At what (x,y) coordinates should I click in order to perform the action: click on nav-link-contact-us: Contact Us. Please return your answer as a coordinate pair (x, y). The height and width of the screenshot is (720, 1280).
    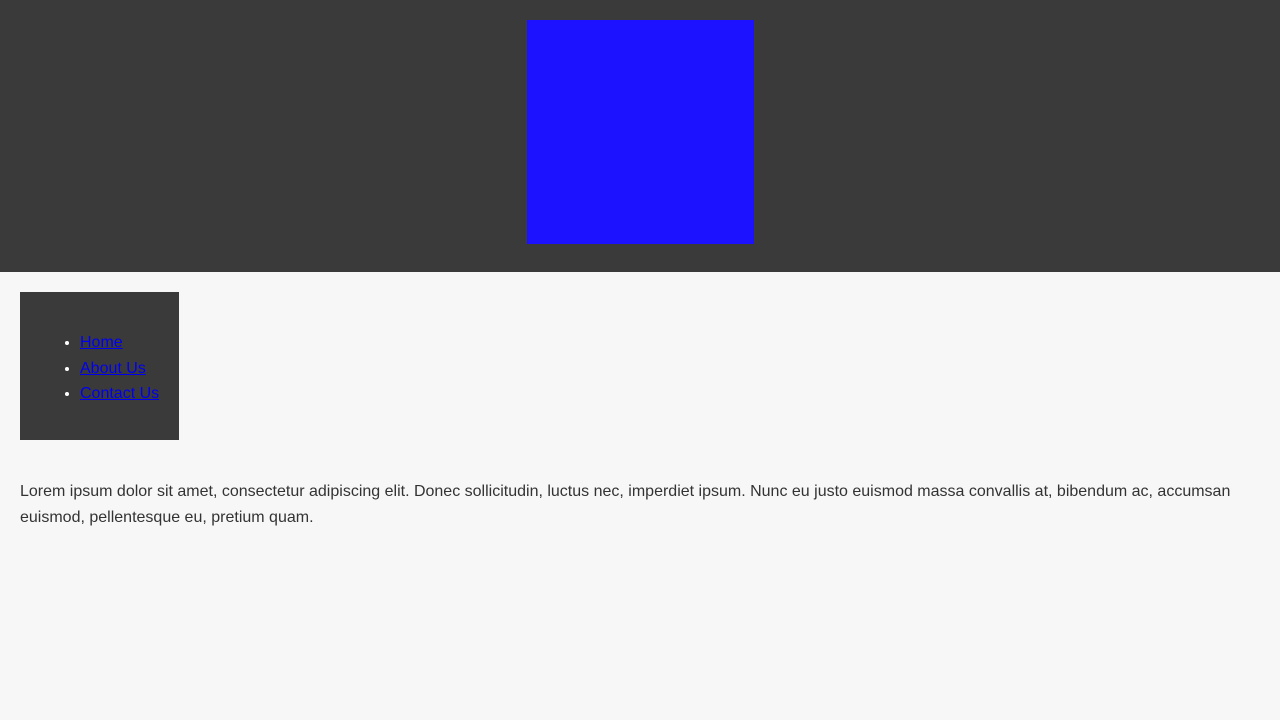
    Looking at the image, I should click on (119, 393).